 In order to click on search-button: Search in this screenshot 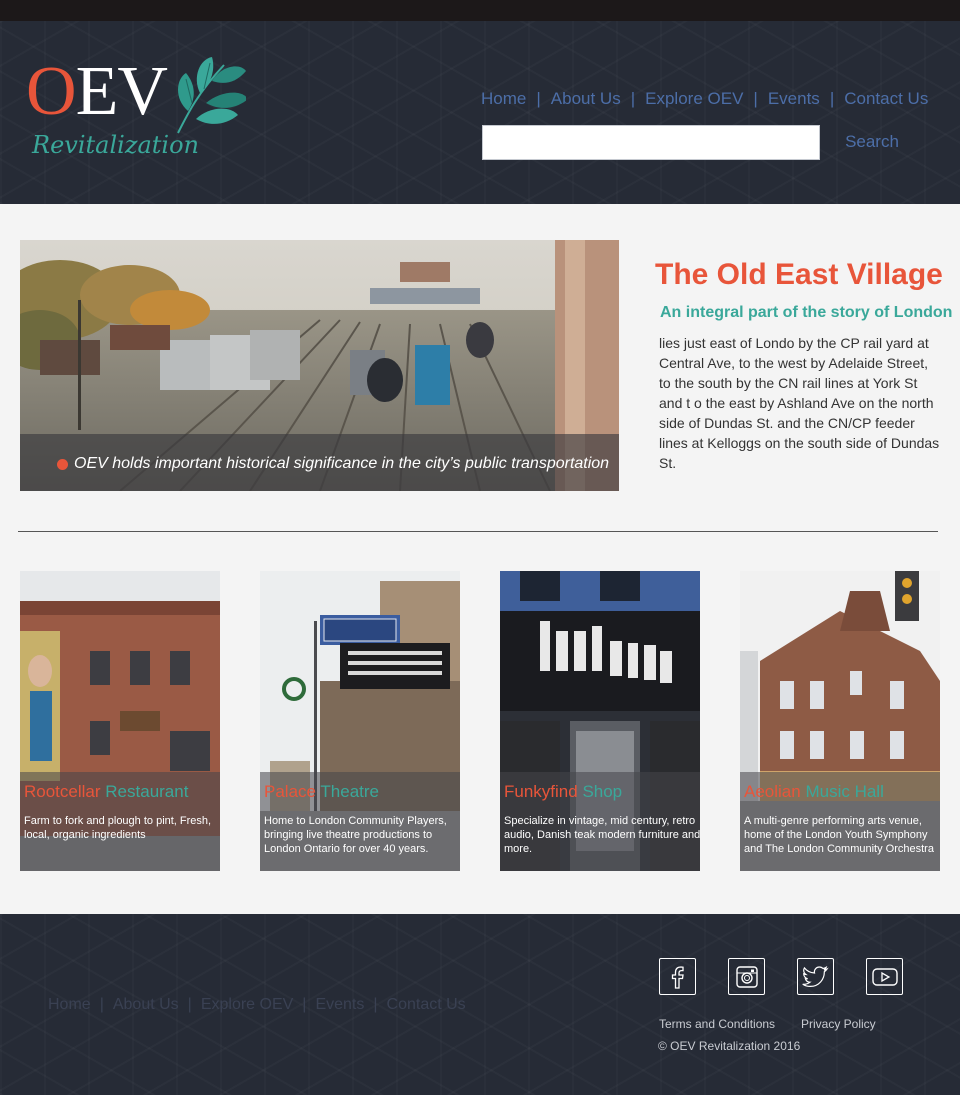, I will do `click(872, 142)`.